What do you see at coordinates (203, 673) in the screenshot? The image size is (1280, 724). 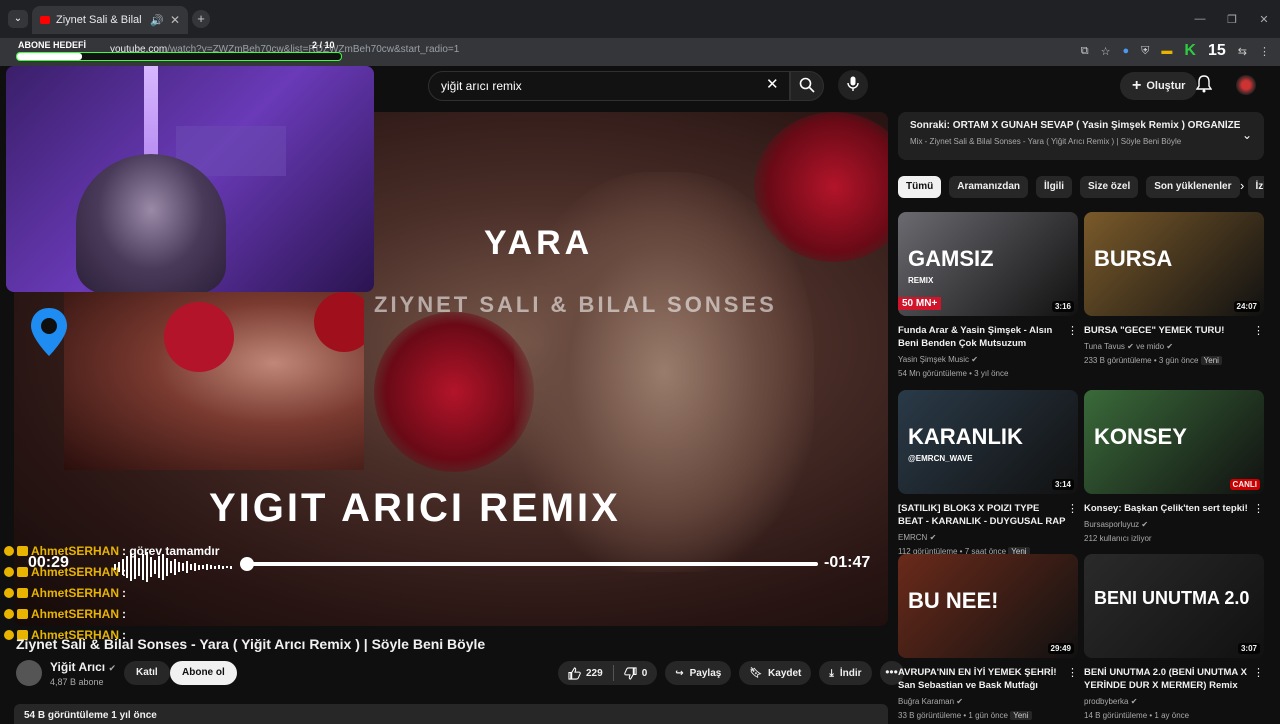 I see `subscribe-button: Abone ol` at bounding box center [203, 673].